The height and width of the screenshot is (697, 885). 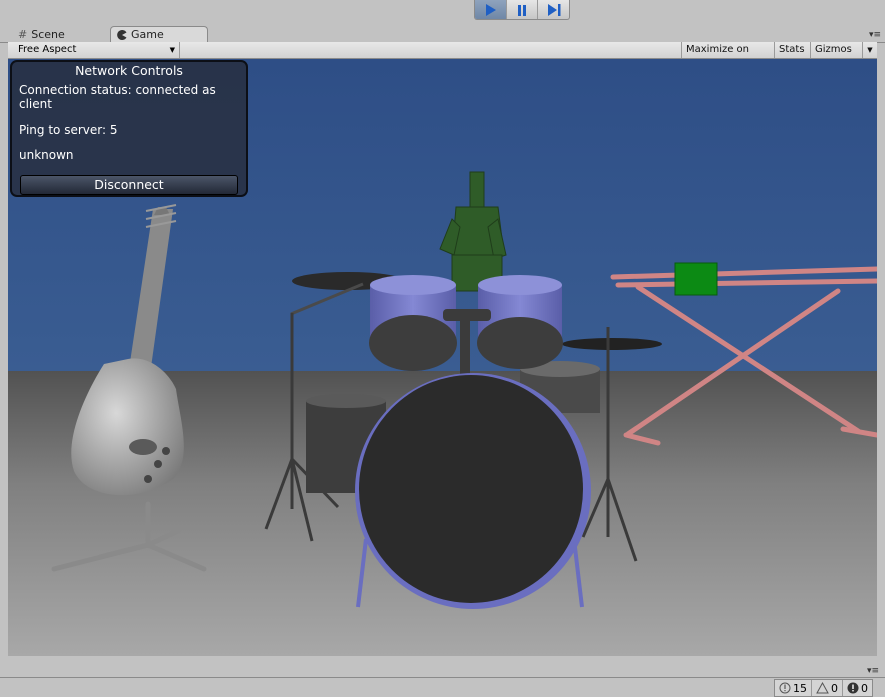 I want to click on warning-counter: 0, so click(x=827, y=688).